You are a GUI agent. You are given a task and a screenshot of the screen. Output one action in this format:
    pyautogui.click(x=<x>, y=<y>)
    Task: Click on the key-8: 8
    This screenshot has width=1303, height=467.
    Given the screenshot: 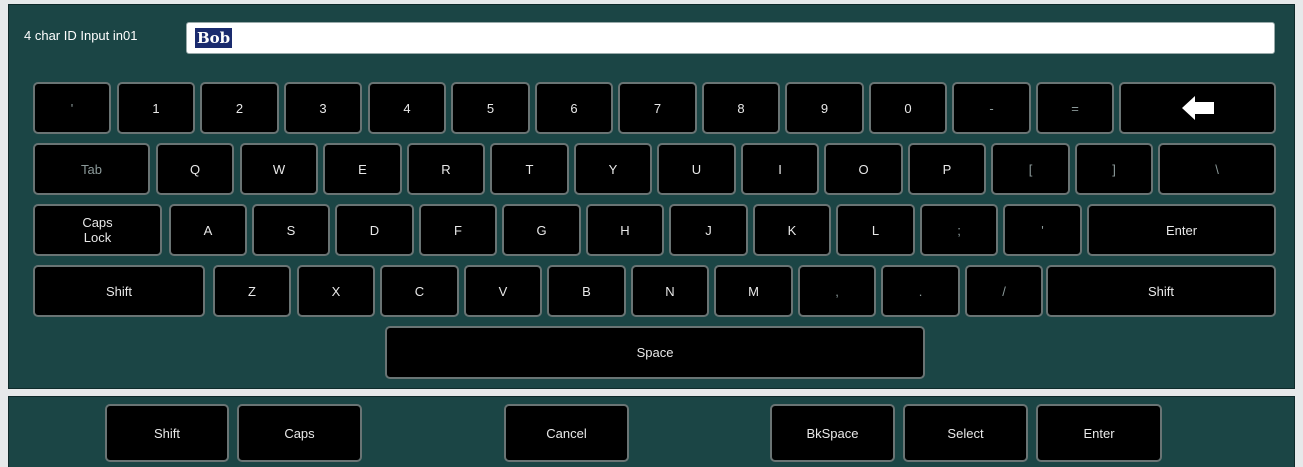 What is the action you would take?
    pyautogui.click(x=741, y=108)
    